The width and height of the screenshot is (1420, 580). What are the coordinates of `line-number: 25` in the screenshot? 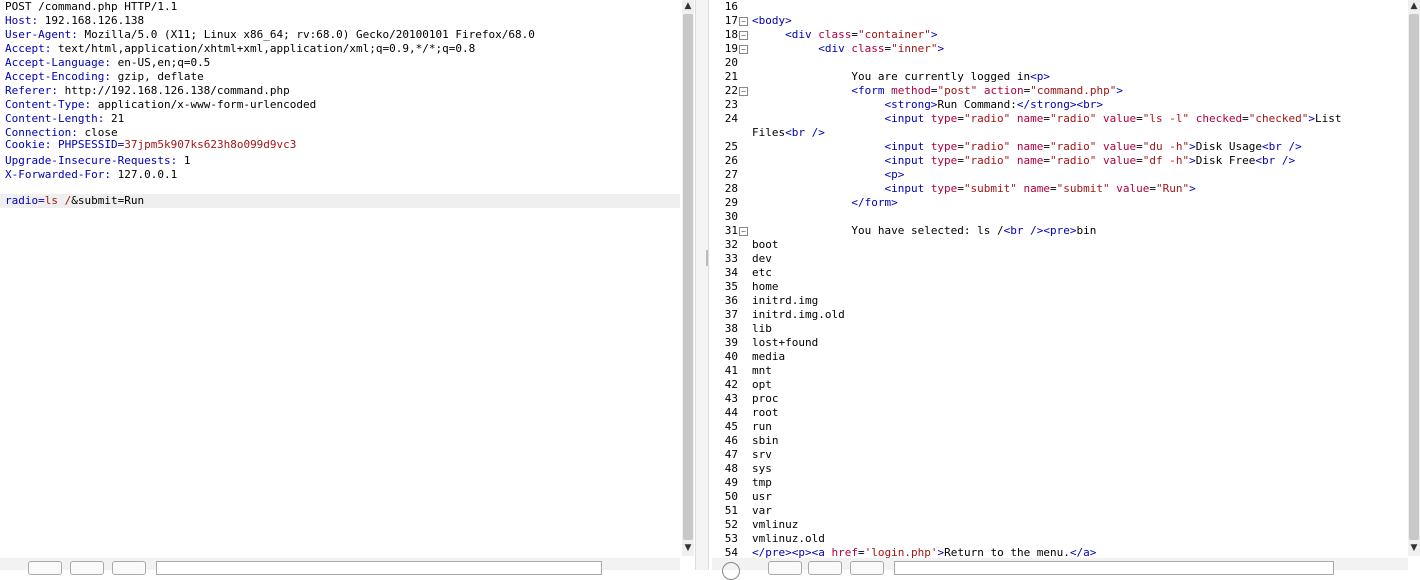 It's located at (731, 146).